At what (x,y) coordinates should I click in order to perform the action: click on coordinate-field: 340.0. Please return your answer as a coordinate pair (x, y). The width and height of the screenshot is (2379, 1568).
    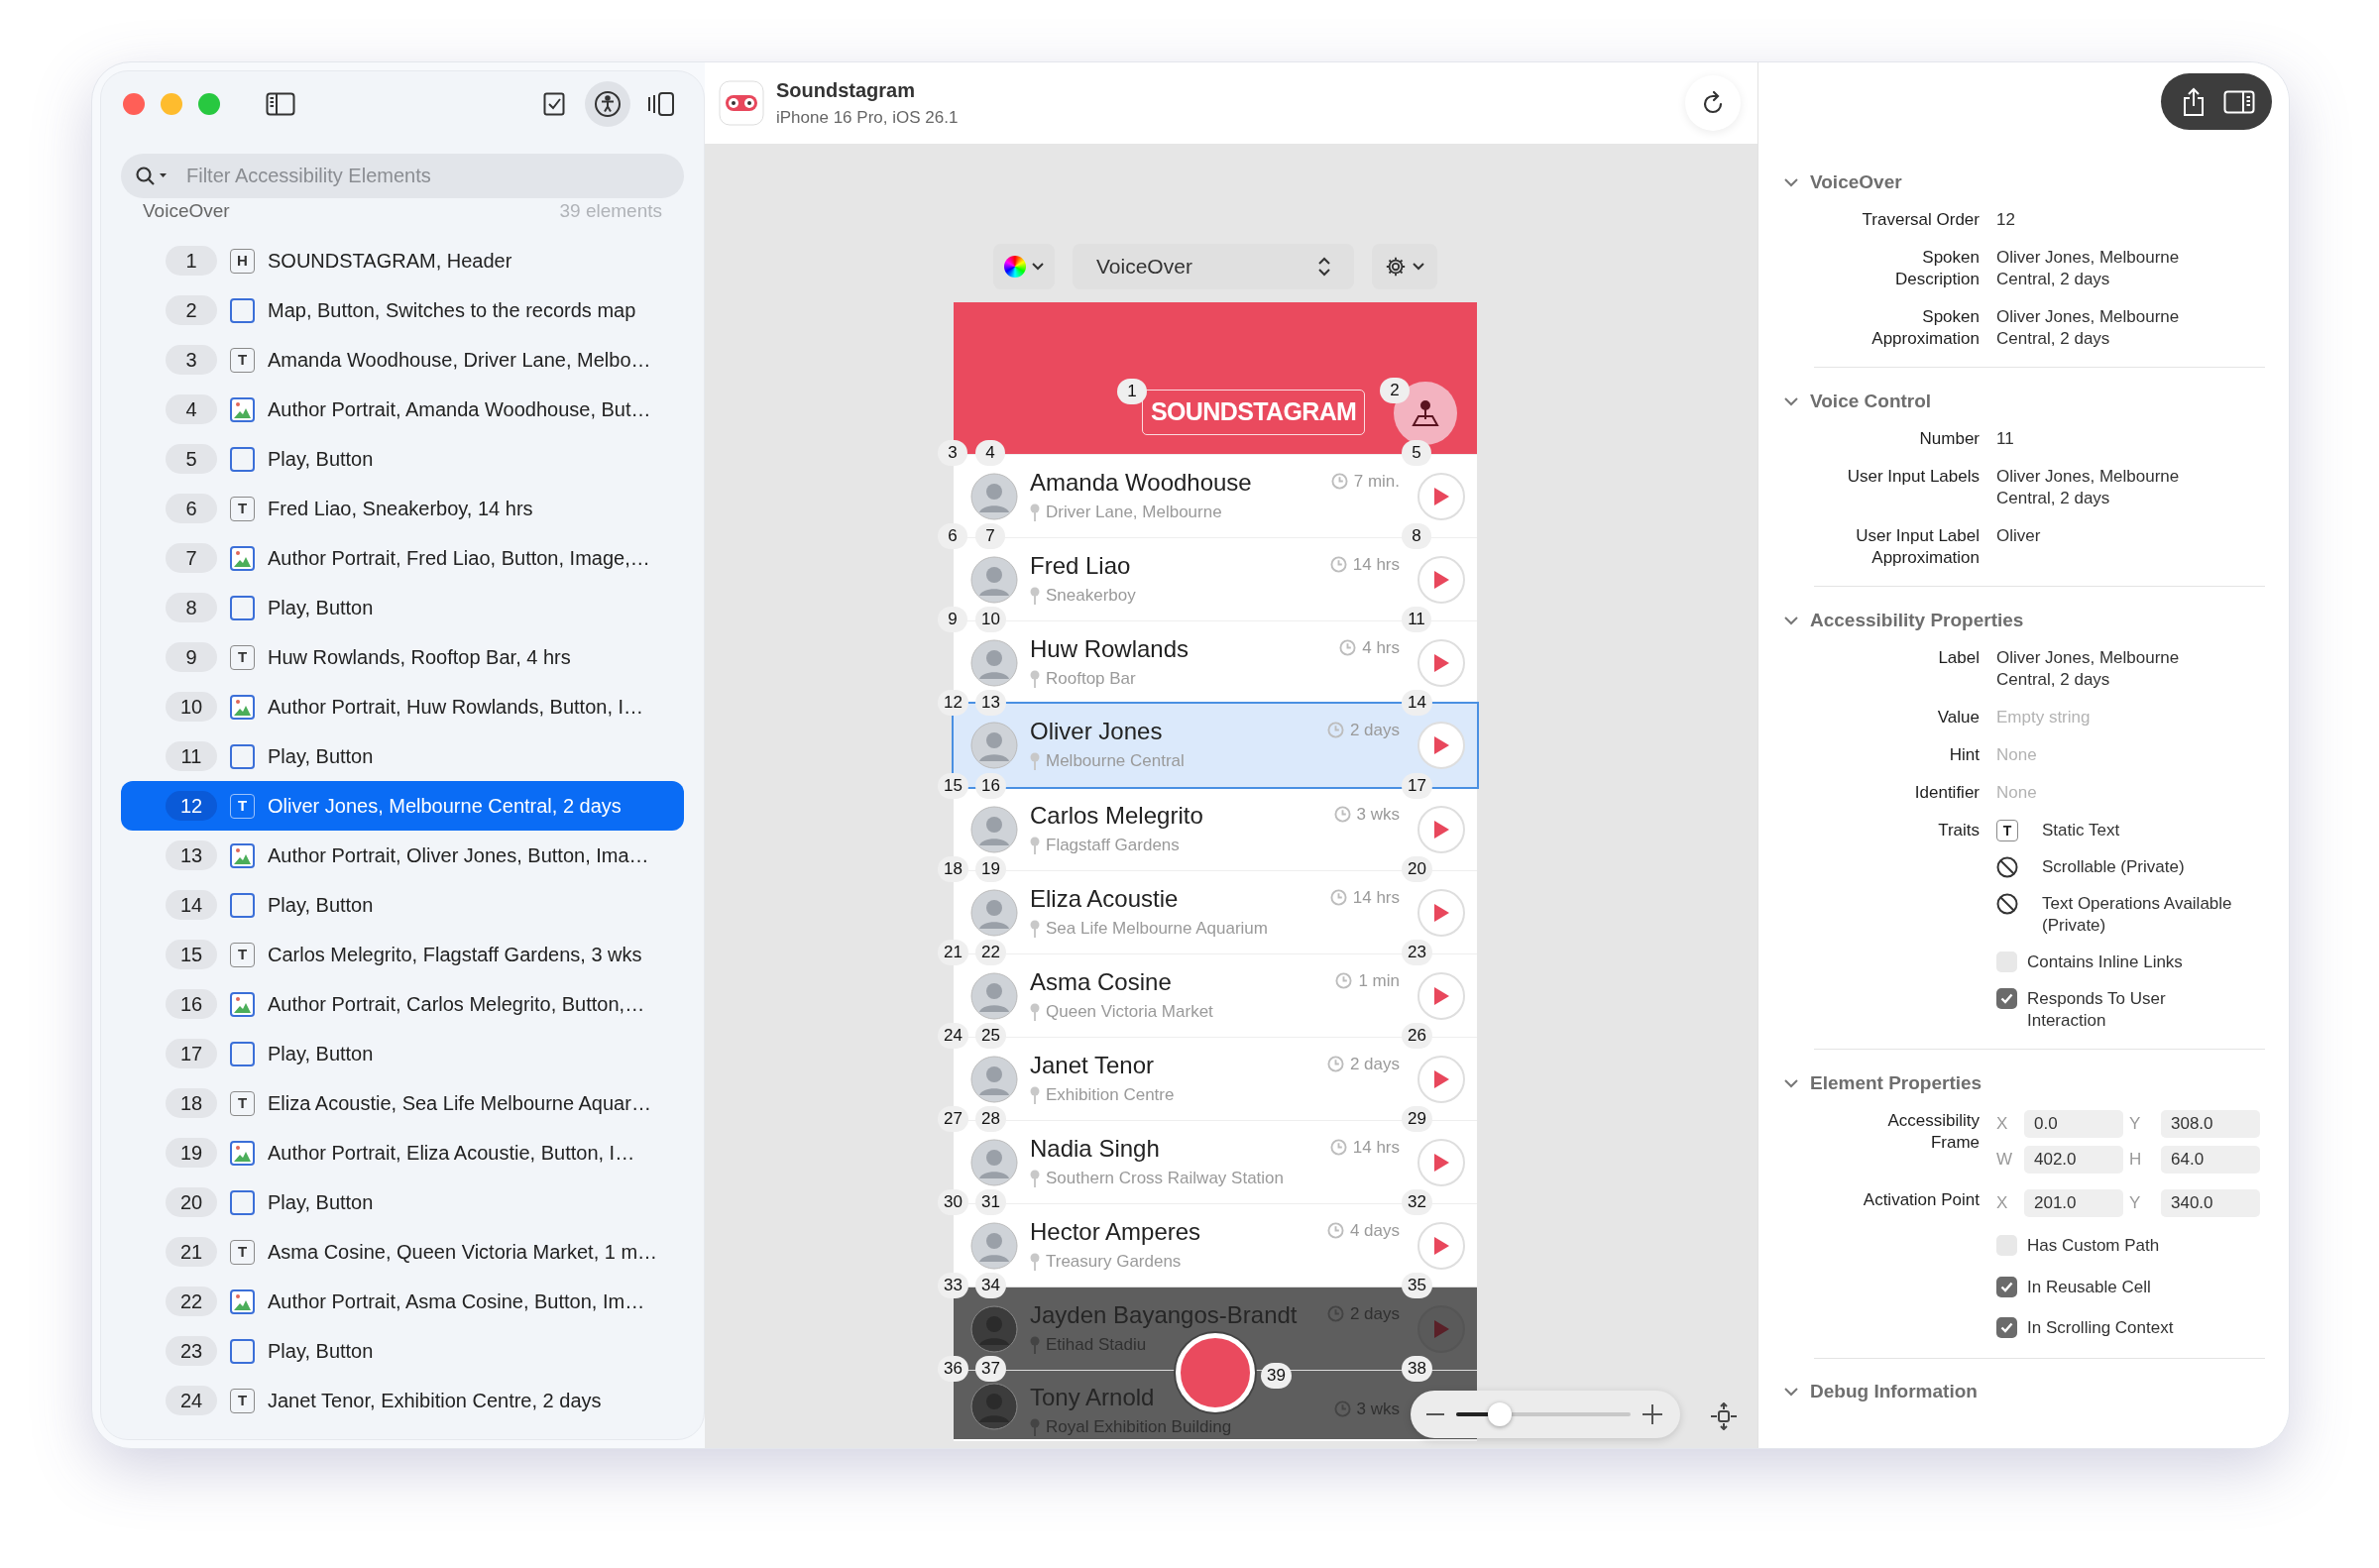
    Looking at the image, I should click on (2210, 1203).